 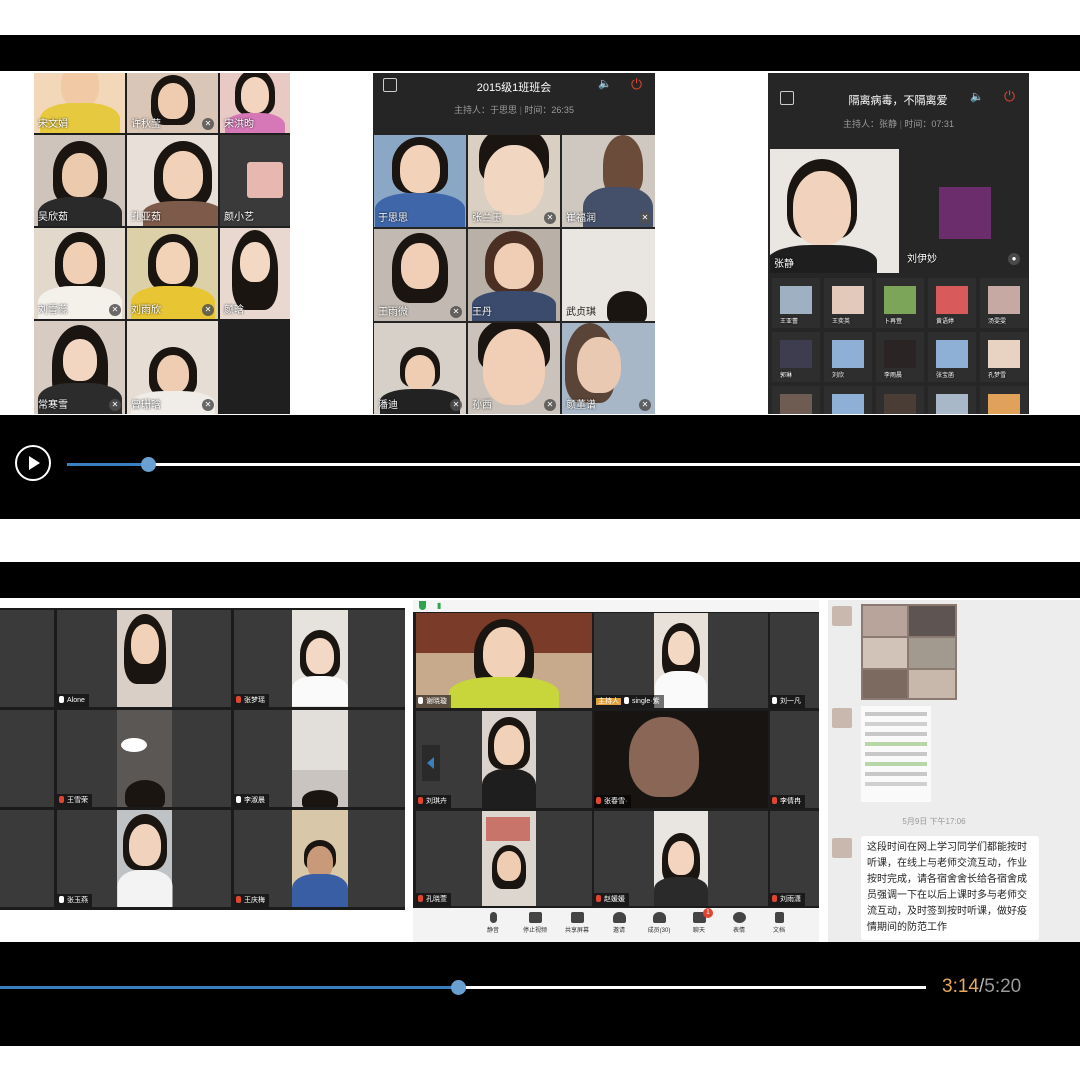 What do you see at coordinates (708, 913) in the screenshot?
I see `chat-badge: 1` at bounding box center [708, 913].